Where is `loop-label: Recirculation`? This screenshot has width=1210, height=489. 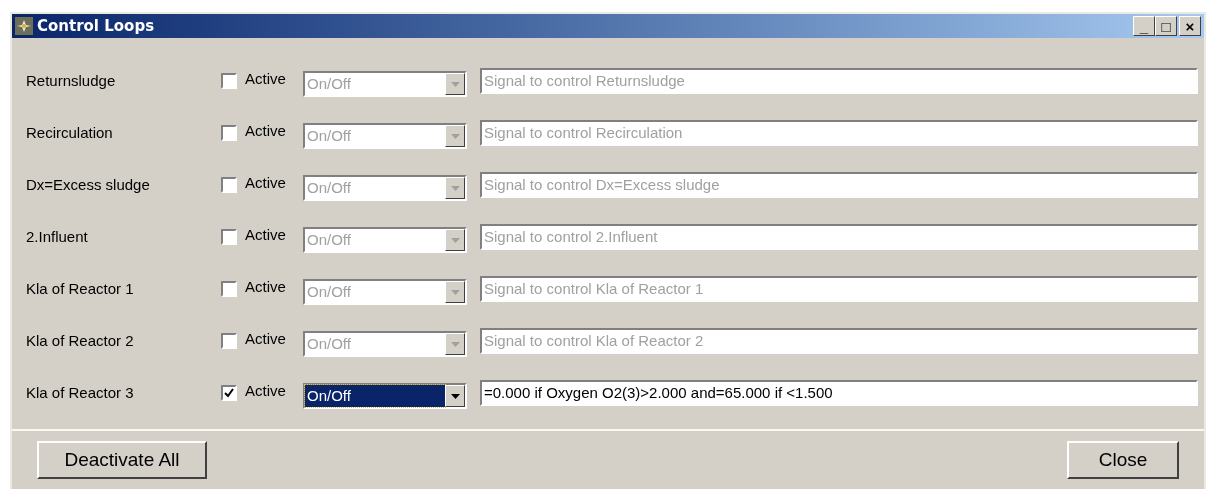
loop-label: Recirculation is located at coordinates (70, 132).